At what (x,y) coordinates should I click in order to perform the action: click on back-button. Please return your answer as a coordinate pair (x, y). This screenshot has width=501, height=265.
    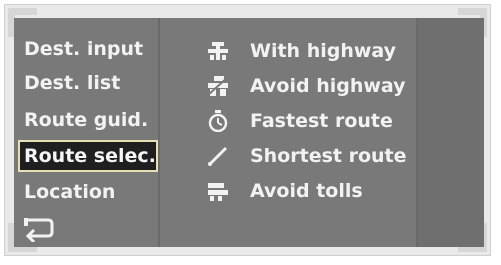
    Looking at the image, I should click on (38, 230).